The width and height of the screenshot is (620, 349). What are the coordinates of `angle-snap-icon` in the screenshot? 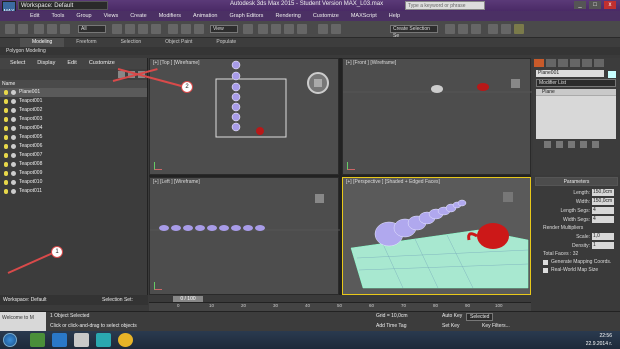 It's located at (276, 29).